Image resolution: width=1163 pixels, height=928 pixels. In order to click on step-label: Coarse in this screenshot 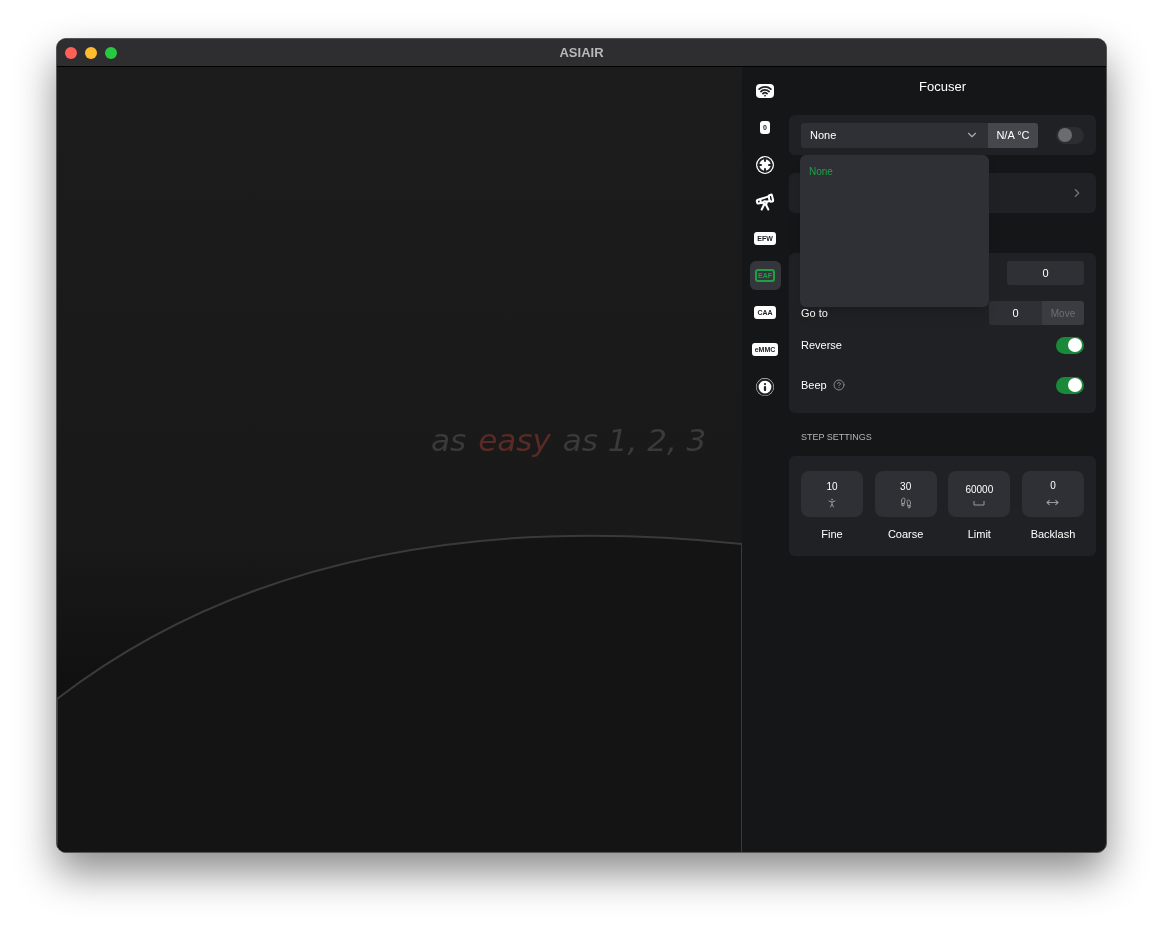, I will do `click(905, 534)`.